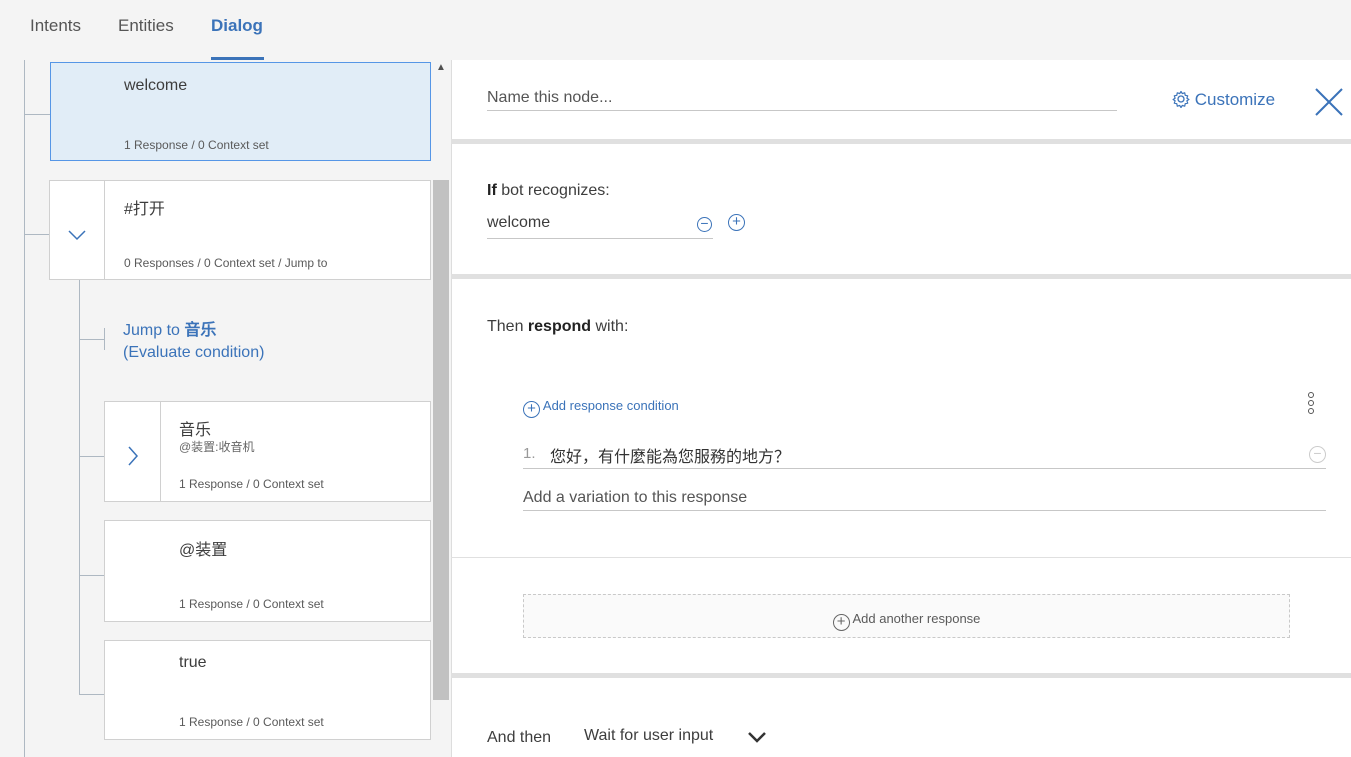 This screenshot has height=757, width=1351. I want to click on response-row: 1. 您好，有什麼能為您服務的地方？ −, so click(924, 456).